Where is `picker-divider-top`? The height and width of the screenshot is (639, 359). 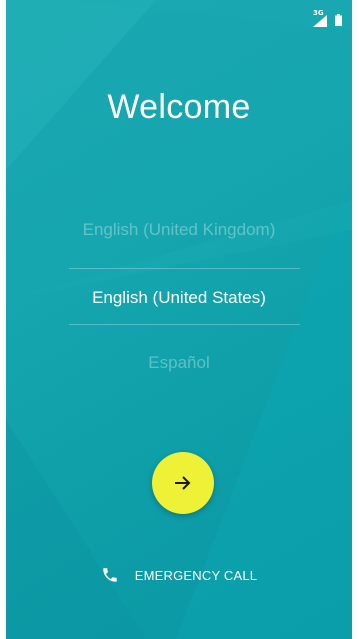
picker-divider-top is located at coordinates (184, 268).